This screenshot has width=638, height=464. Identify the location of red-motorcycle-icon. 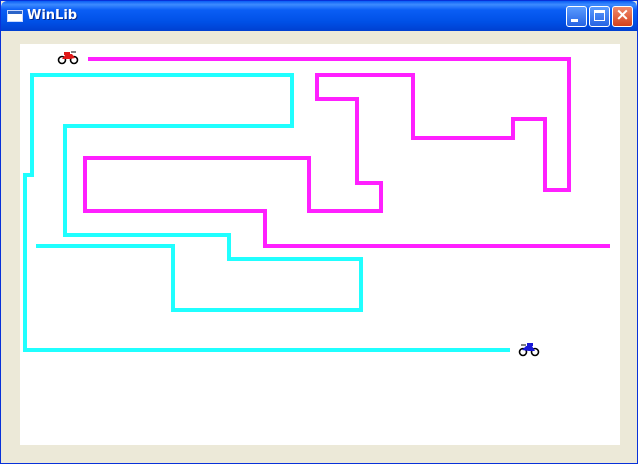
(68, 58).